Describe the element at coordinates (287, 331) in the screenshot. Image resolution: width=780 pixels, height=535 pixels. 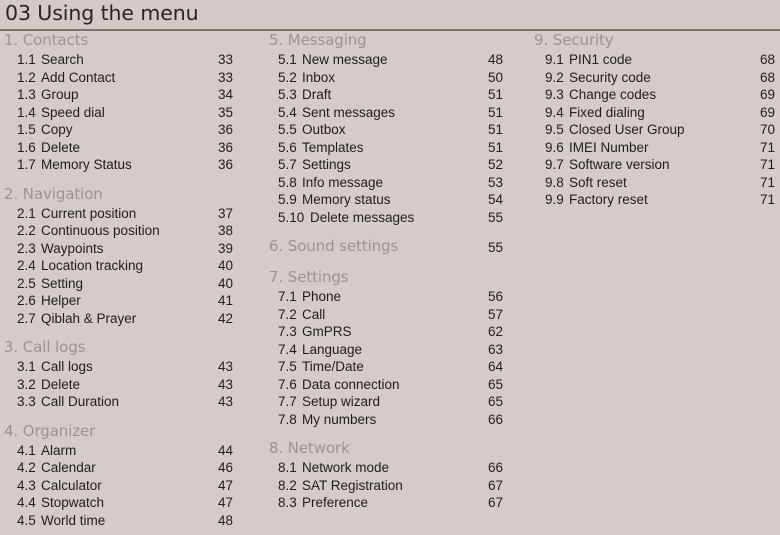
I see `toc-entry-number: 7.3` at that location.